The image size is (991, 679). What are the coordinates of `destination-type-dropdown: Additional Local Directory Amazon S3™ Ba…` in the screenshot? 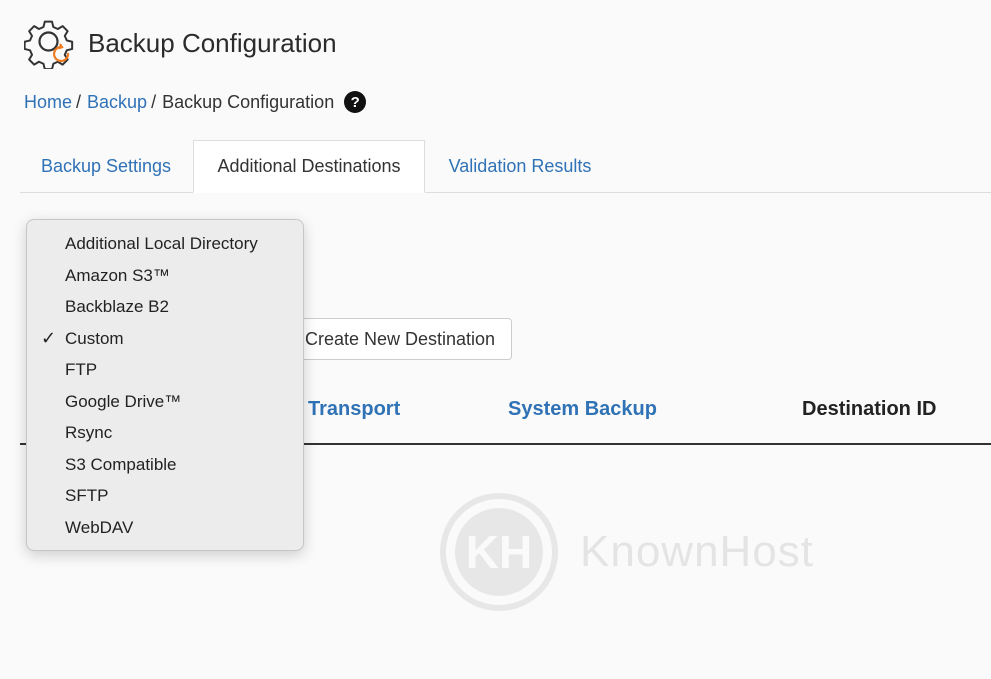 It's located at (165, 385).